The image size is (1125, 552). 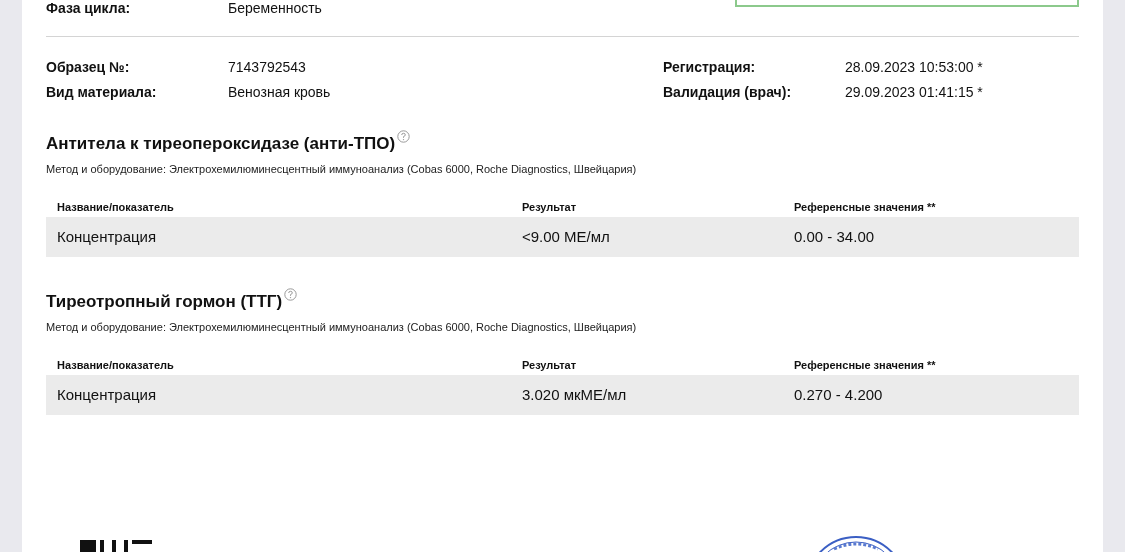 What do you see at coordinates (221, 144) in the screenshot?
I see `section-title: Антитела к тиреопероксидазе (анти-ТПО)` at bounding box center [221, 144].